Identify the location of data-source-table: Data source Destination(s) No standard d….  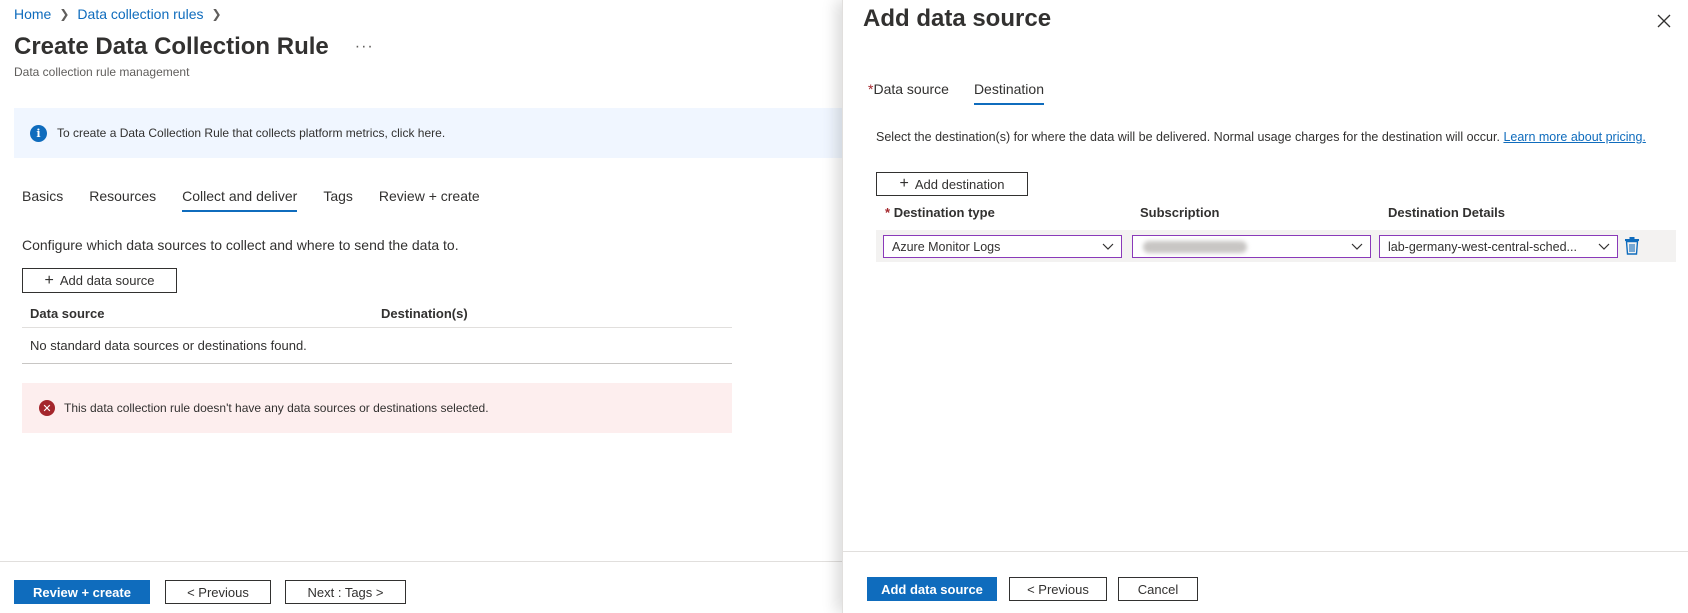
(377, 332).